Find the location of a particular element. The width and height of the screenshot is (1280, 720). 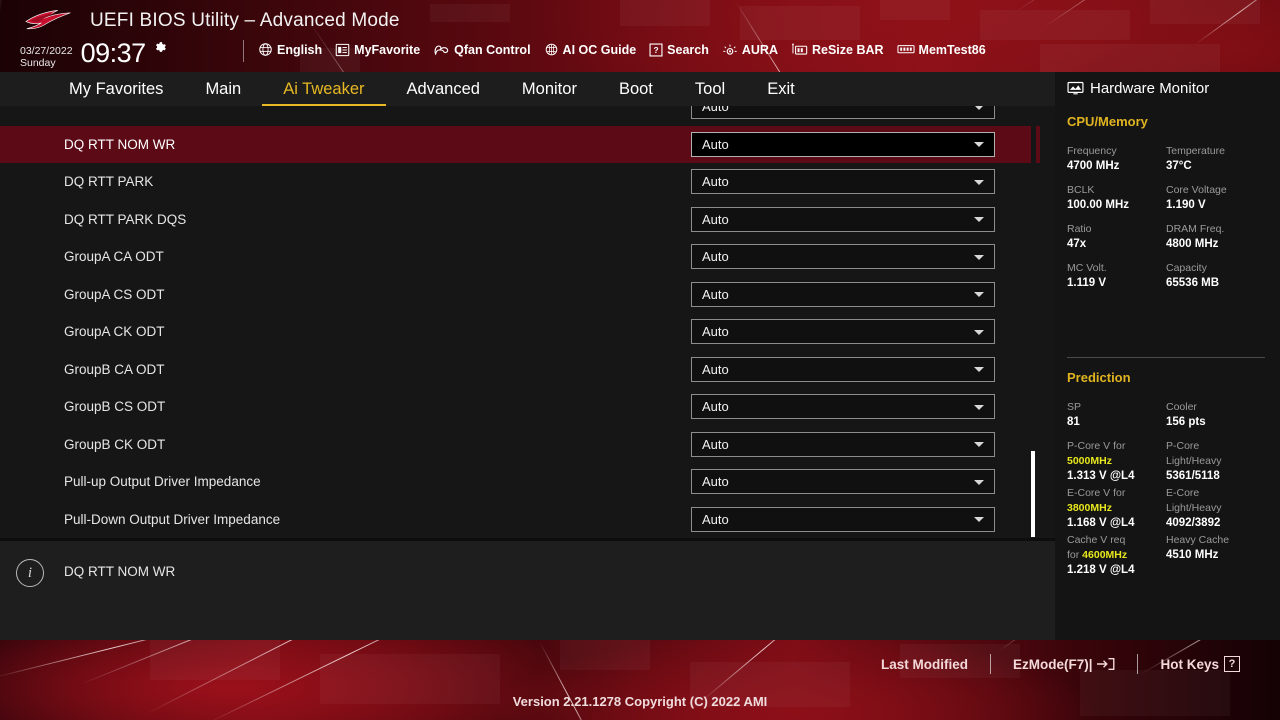

resize-bar-icon is located at coordinates (799, 49).